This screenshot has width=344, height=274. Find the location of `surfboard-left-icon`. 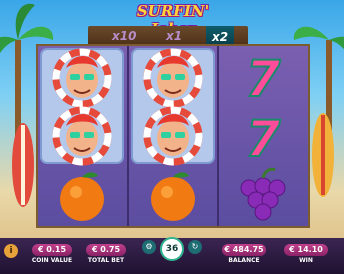

surfboard-left-icon is located at coordinates (23, 165).